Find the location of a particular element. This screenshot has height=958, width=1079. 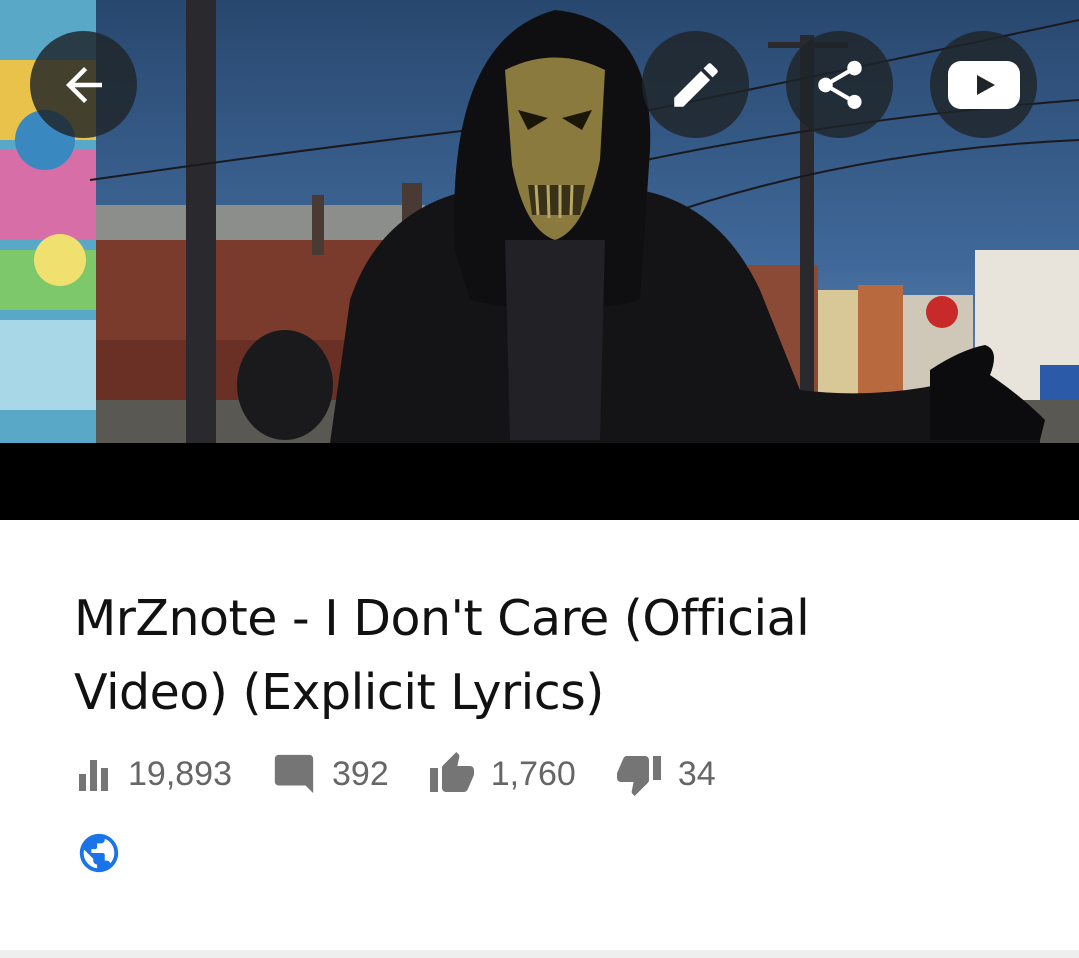

letterbox-bar is located at coordinates (539, 481).